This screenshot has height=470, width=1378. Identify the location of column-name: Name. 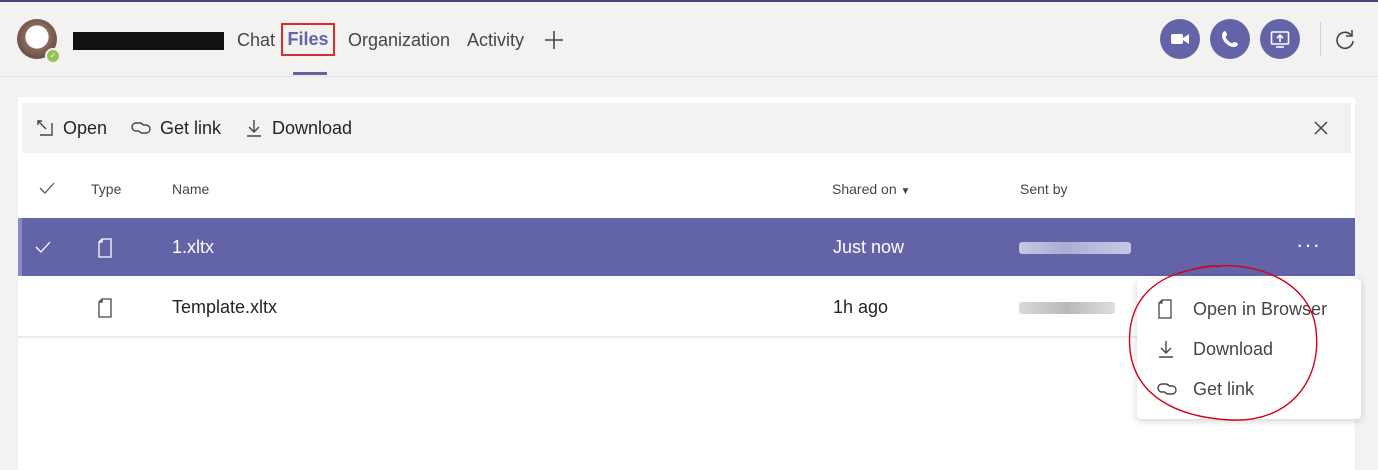
(190, 189).